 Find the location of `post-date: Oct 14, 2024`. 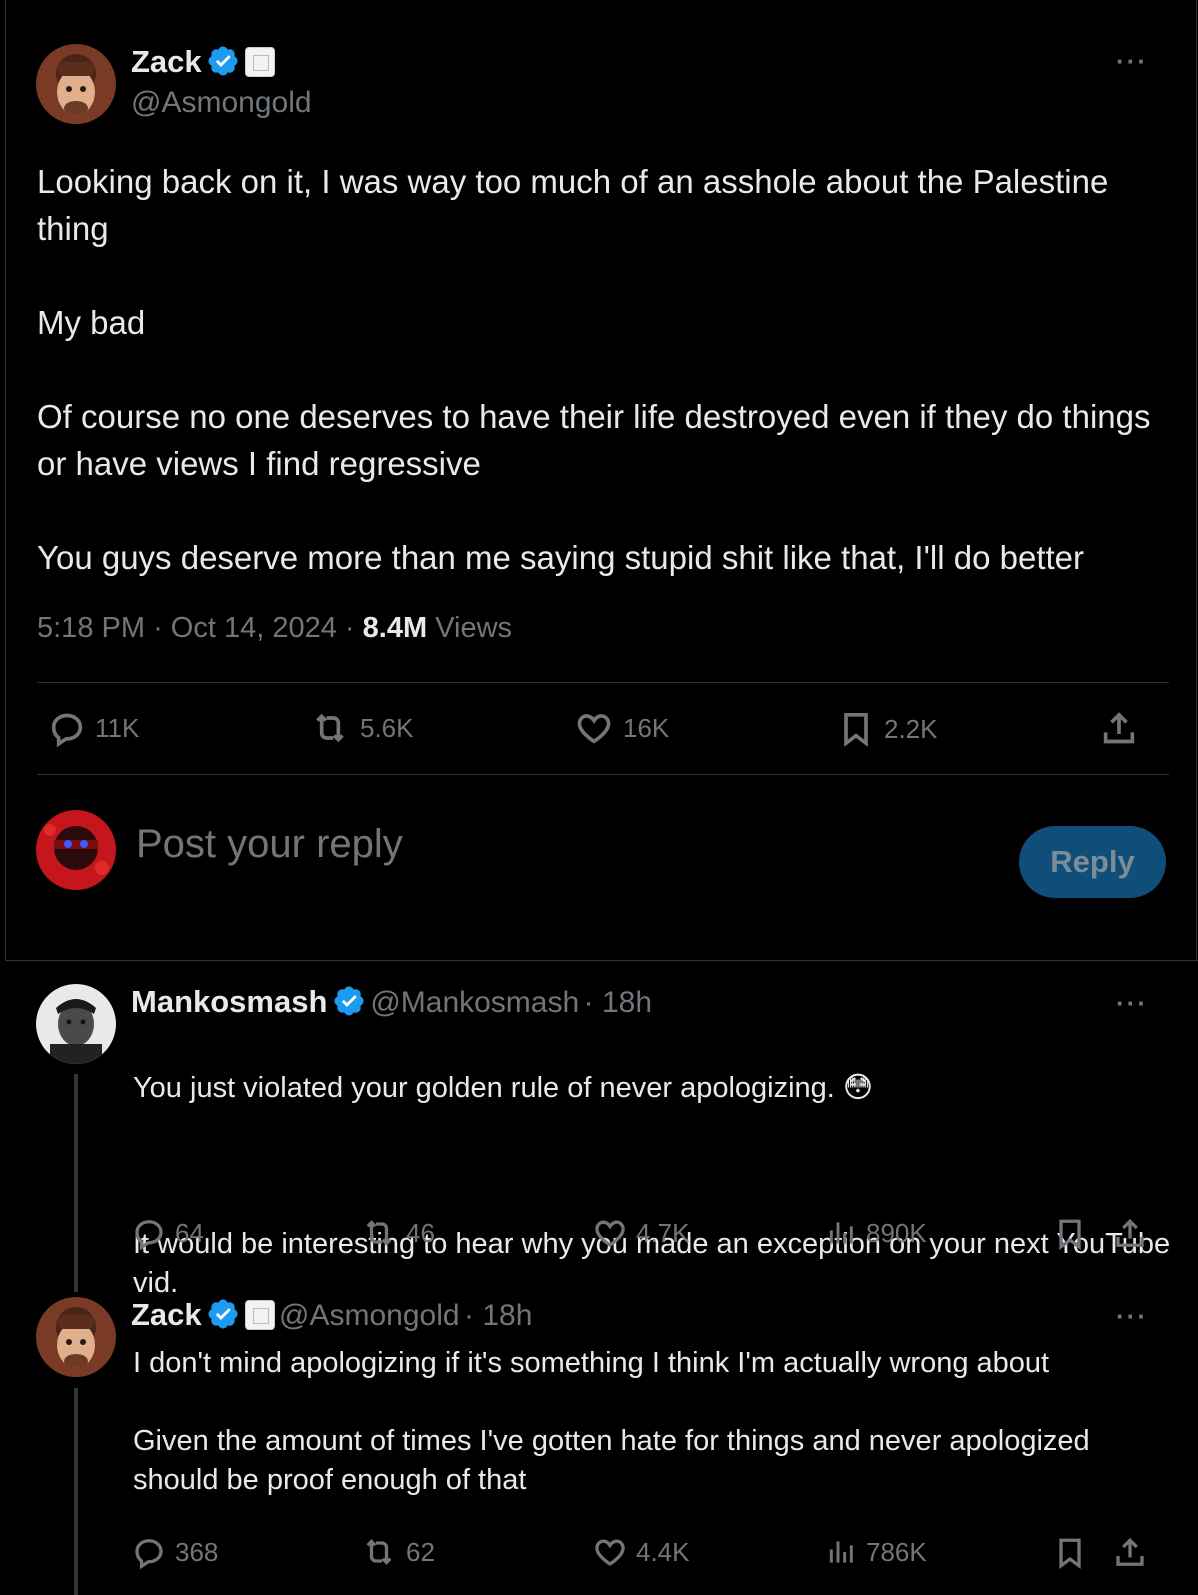

post-date: Oct 14, 2024 is located at coordinates (254, 628).